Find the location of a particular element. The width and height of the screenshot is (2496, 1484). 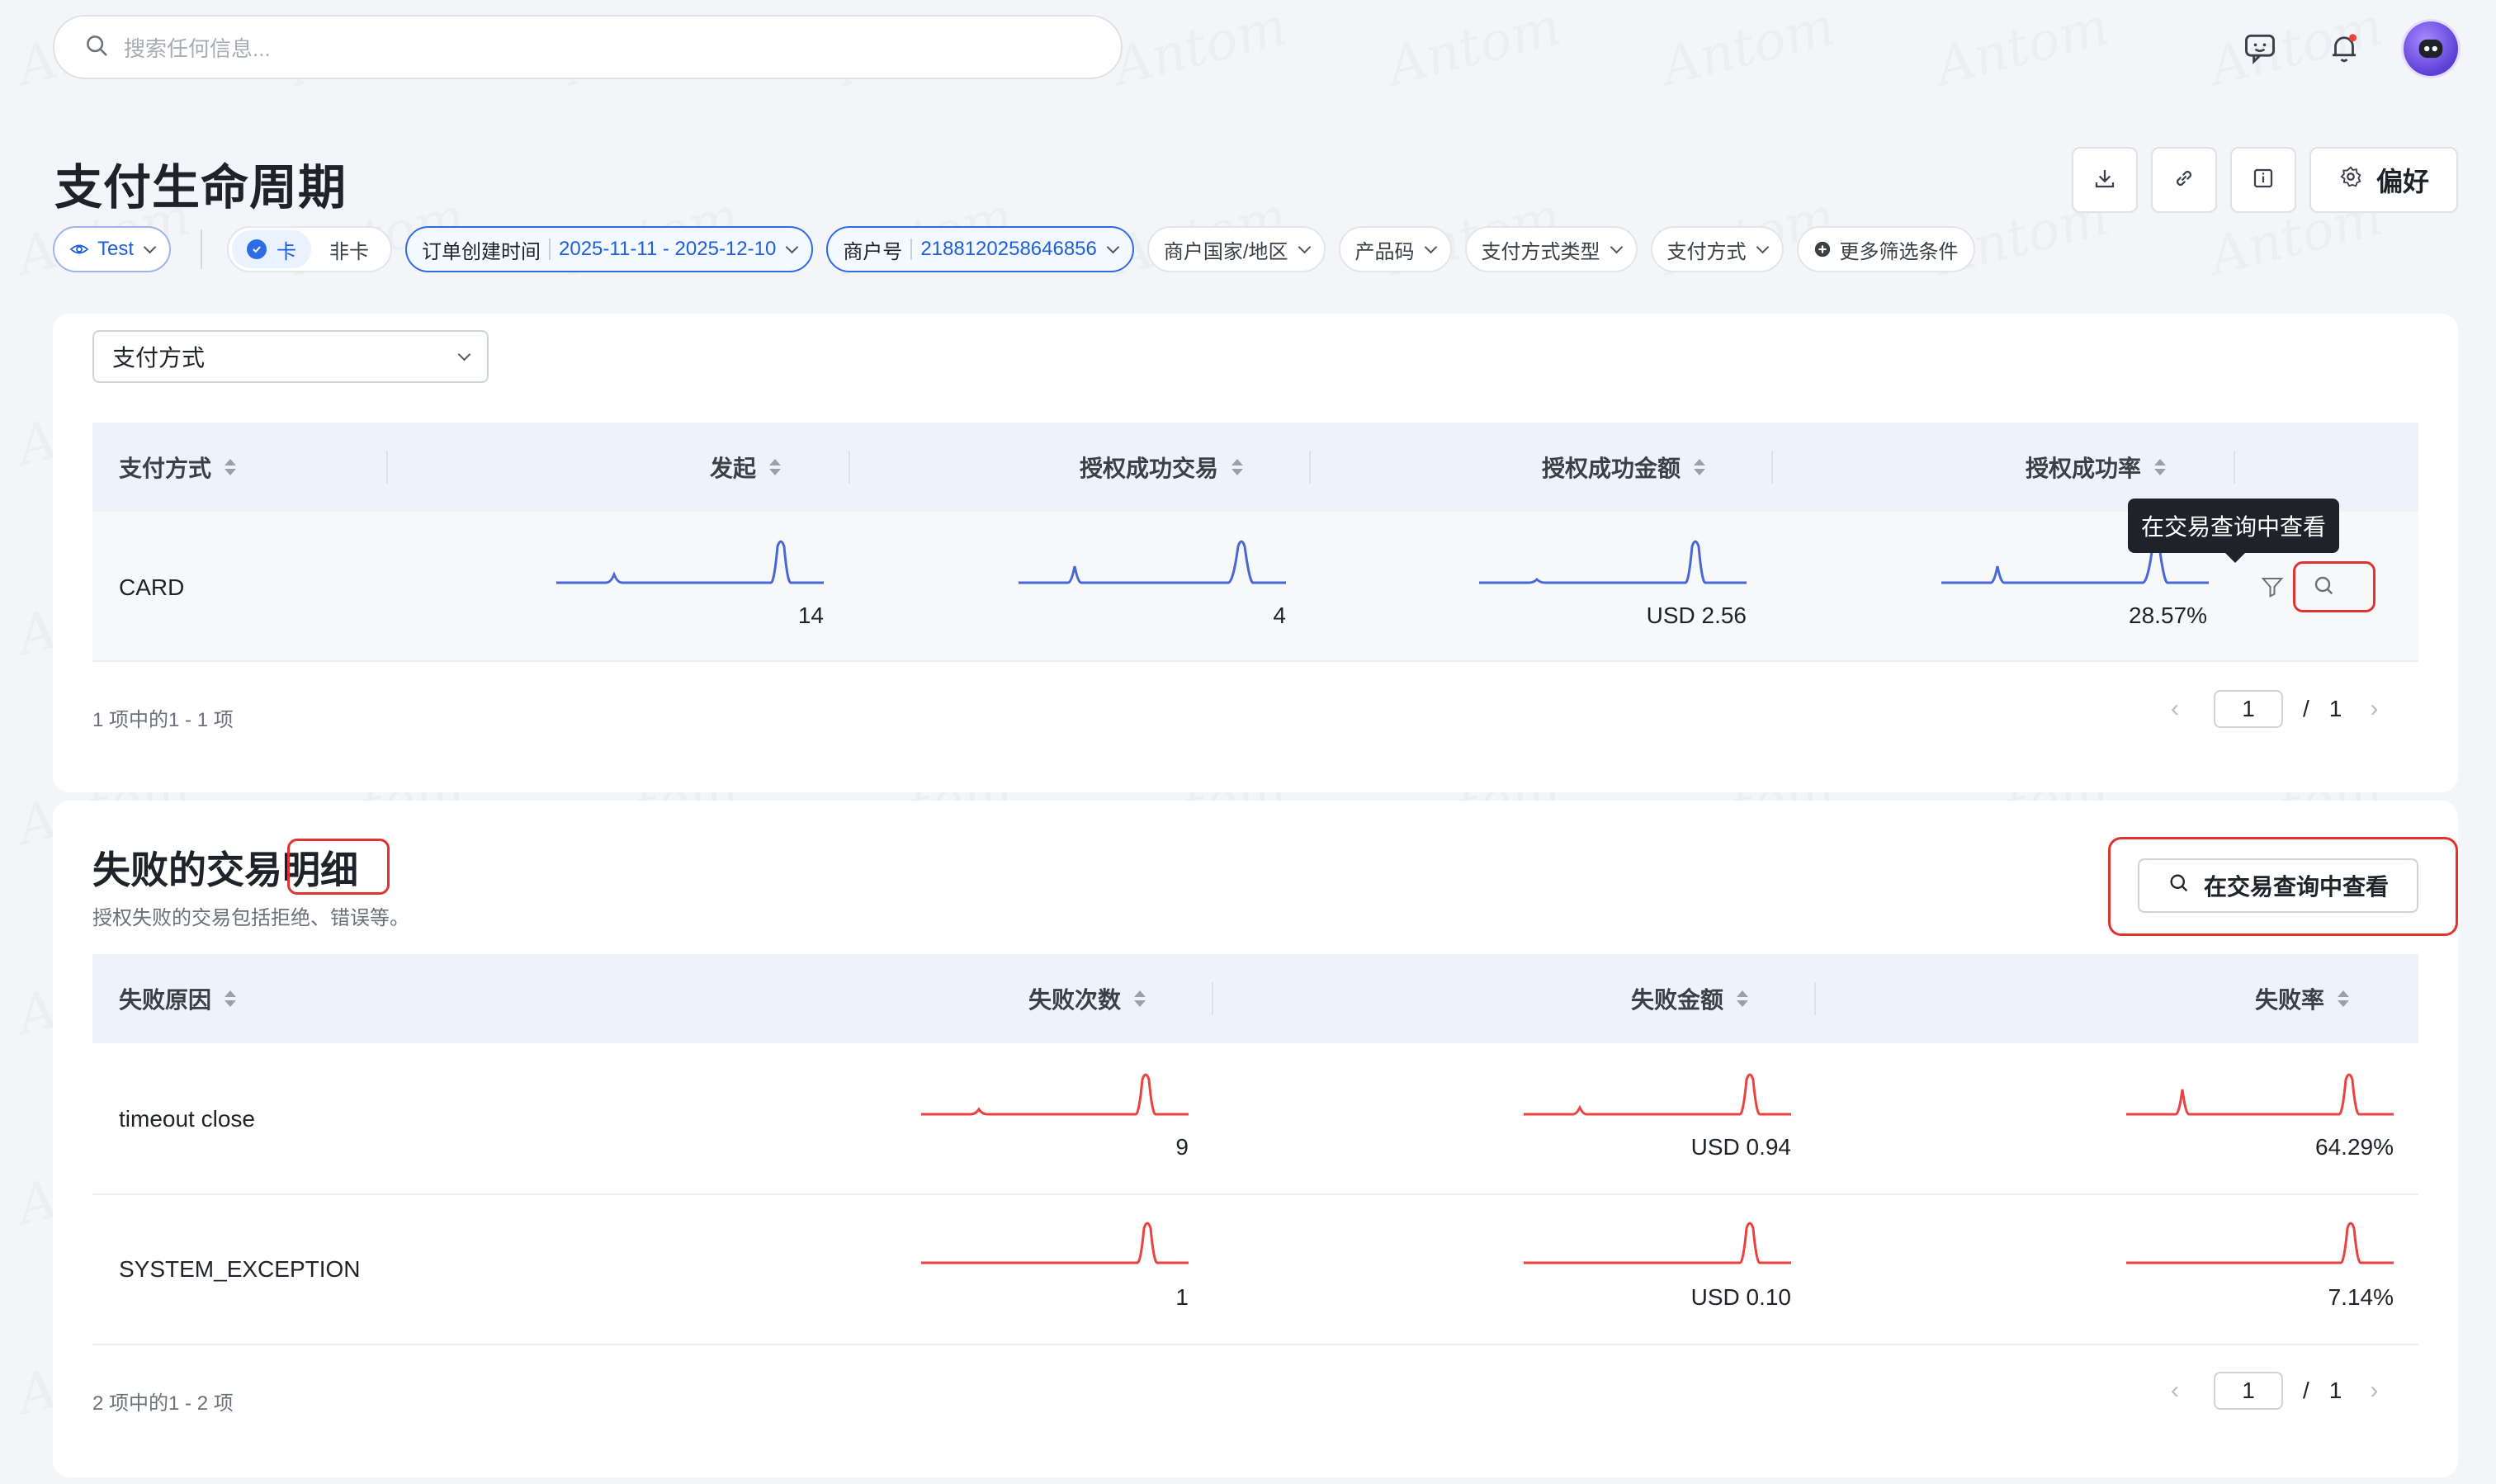

merchant-filter: 商户号 2188120258646856 is located at coordinates (980, 249).